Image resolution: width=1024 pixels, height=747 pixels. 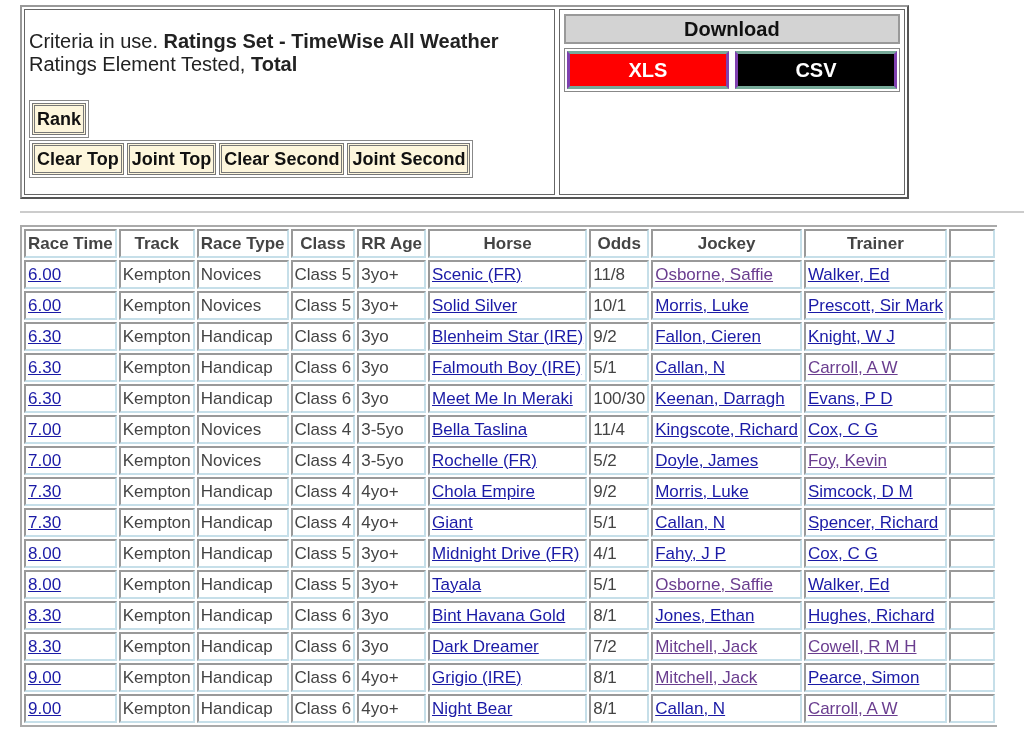 What do you see at coordinates (862, 646) in the screenshot?
I see `trainer-link: Cowell, R M H` at bounding box center [862, 646].